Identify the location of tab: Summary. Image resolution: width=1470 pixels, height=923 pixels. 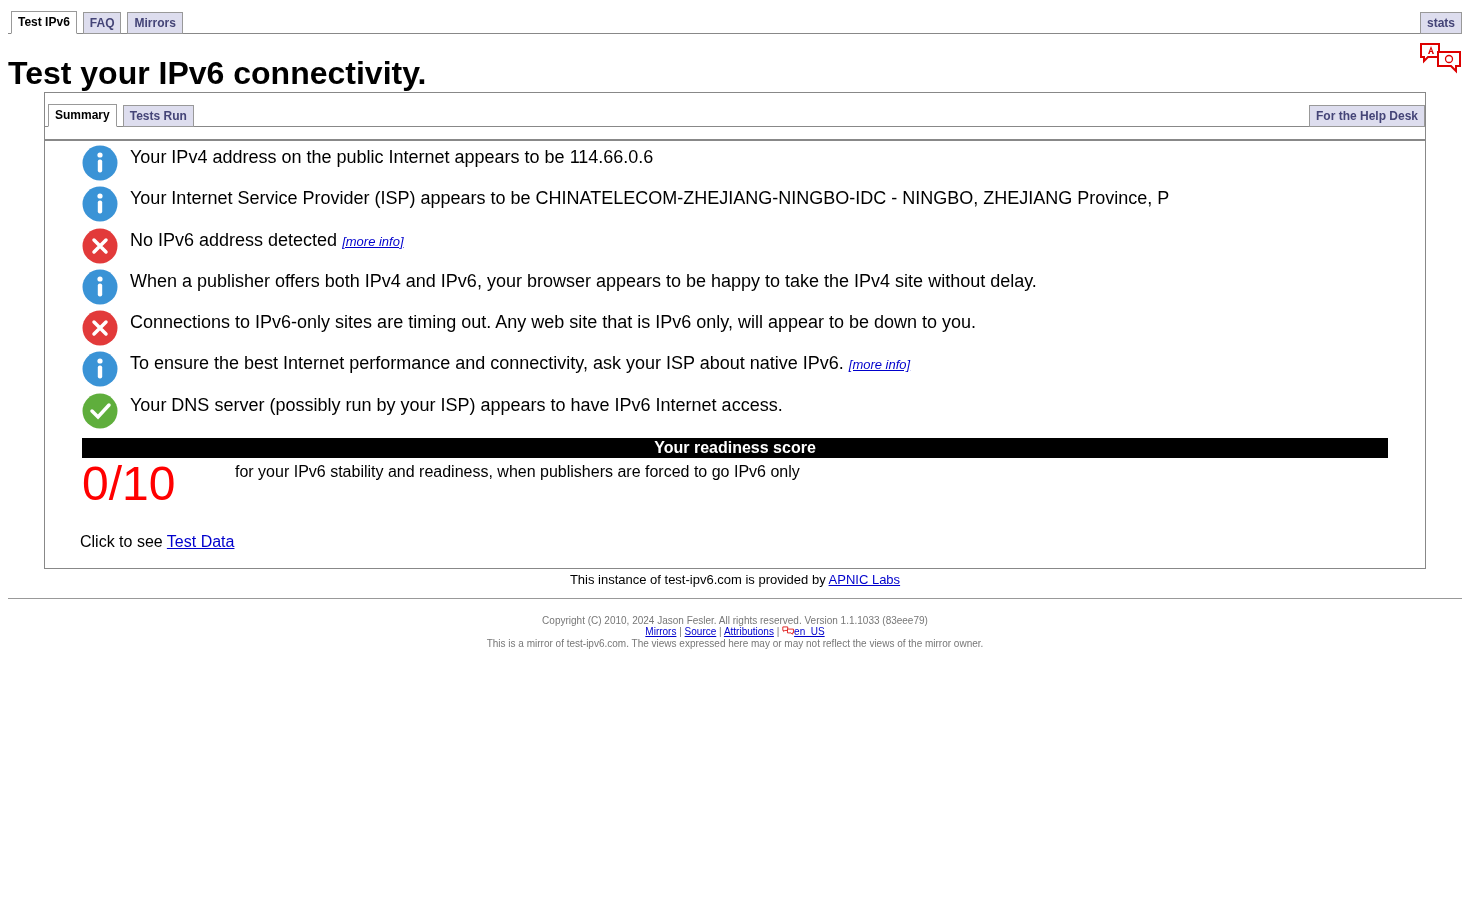
(82, 115).